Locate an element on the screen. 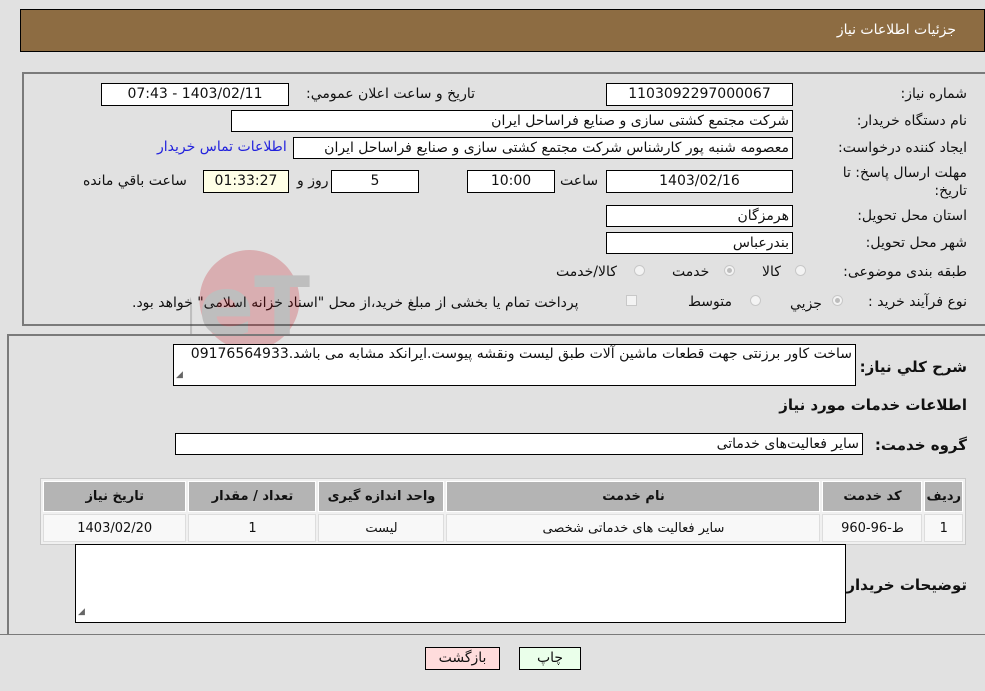 The height and width of the screenshot is (691, 985). col-service-name: نام خدمت is located at coordinates (633, 496).